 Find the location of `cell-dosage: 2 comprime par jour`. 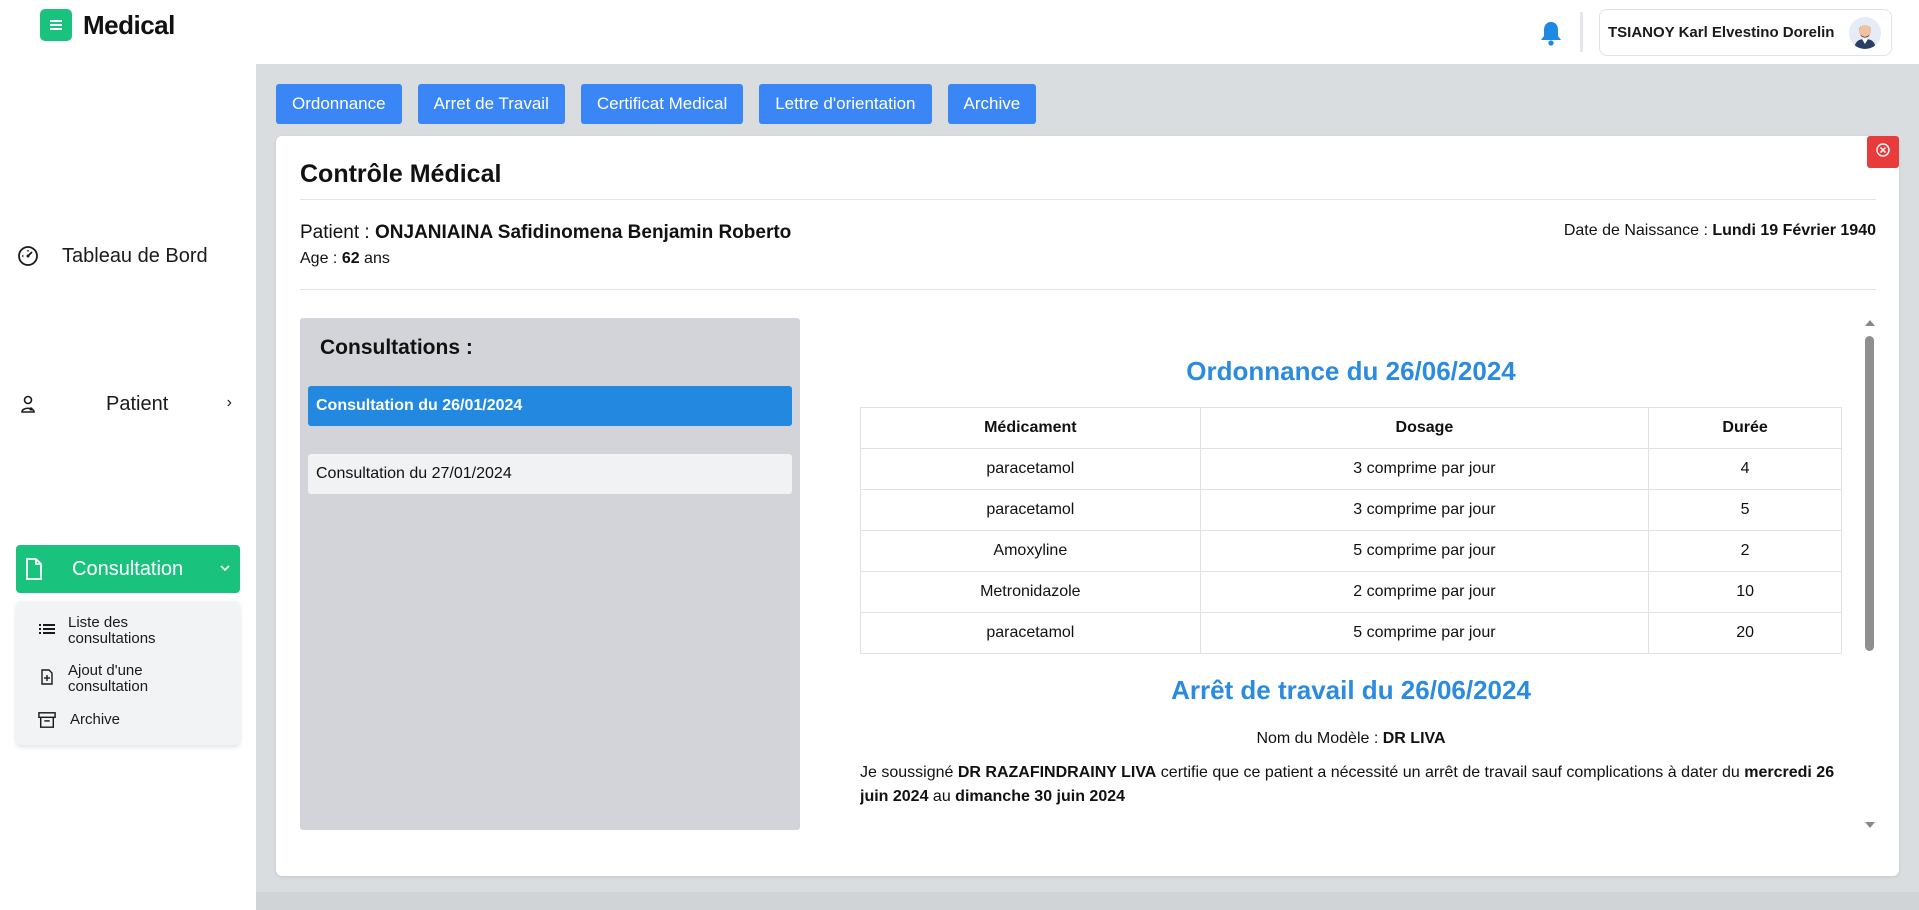

cell-dosage: 2 comprime par jour is located at coordinates (1424, 592).